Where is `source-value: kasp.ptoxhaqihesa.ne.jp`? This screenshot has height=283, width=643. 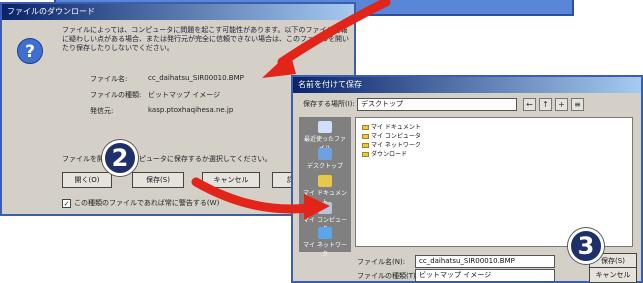
source-value: kasp.ptoxhaqihesa.ne.jp is located at coordinates (191, 110).